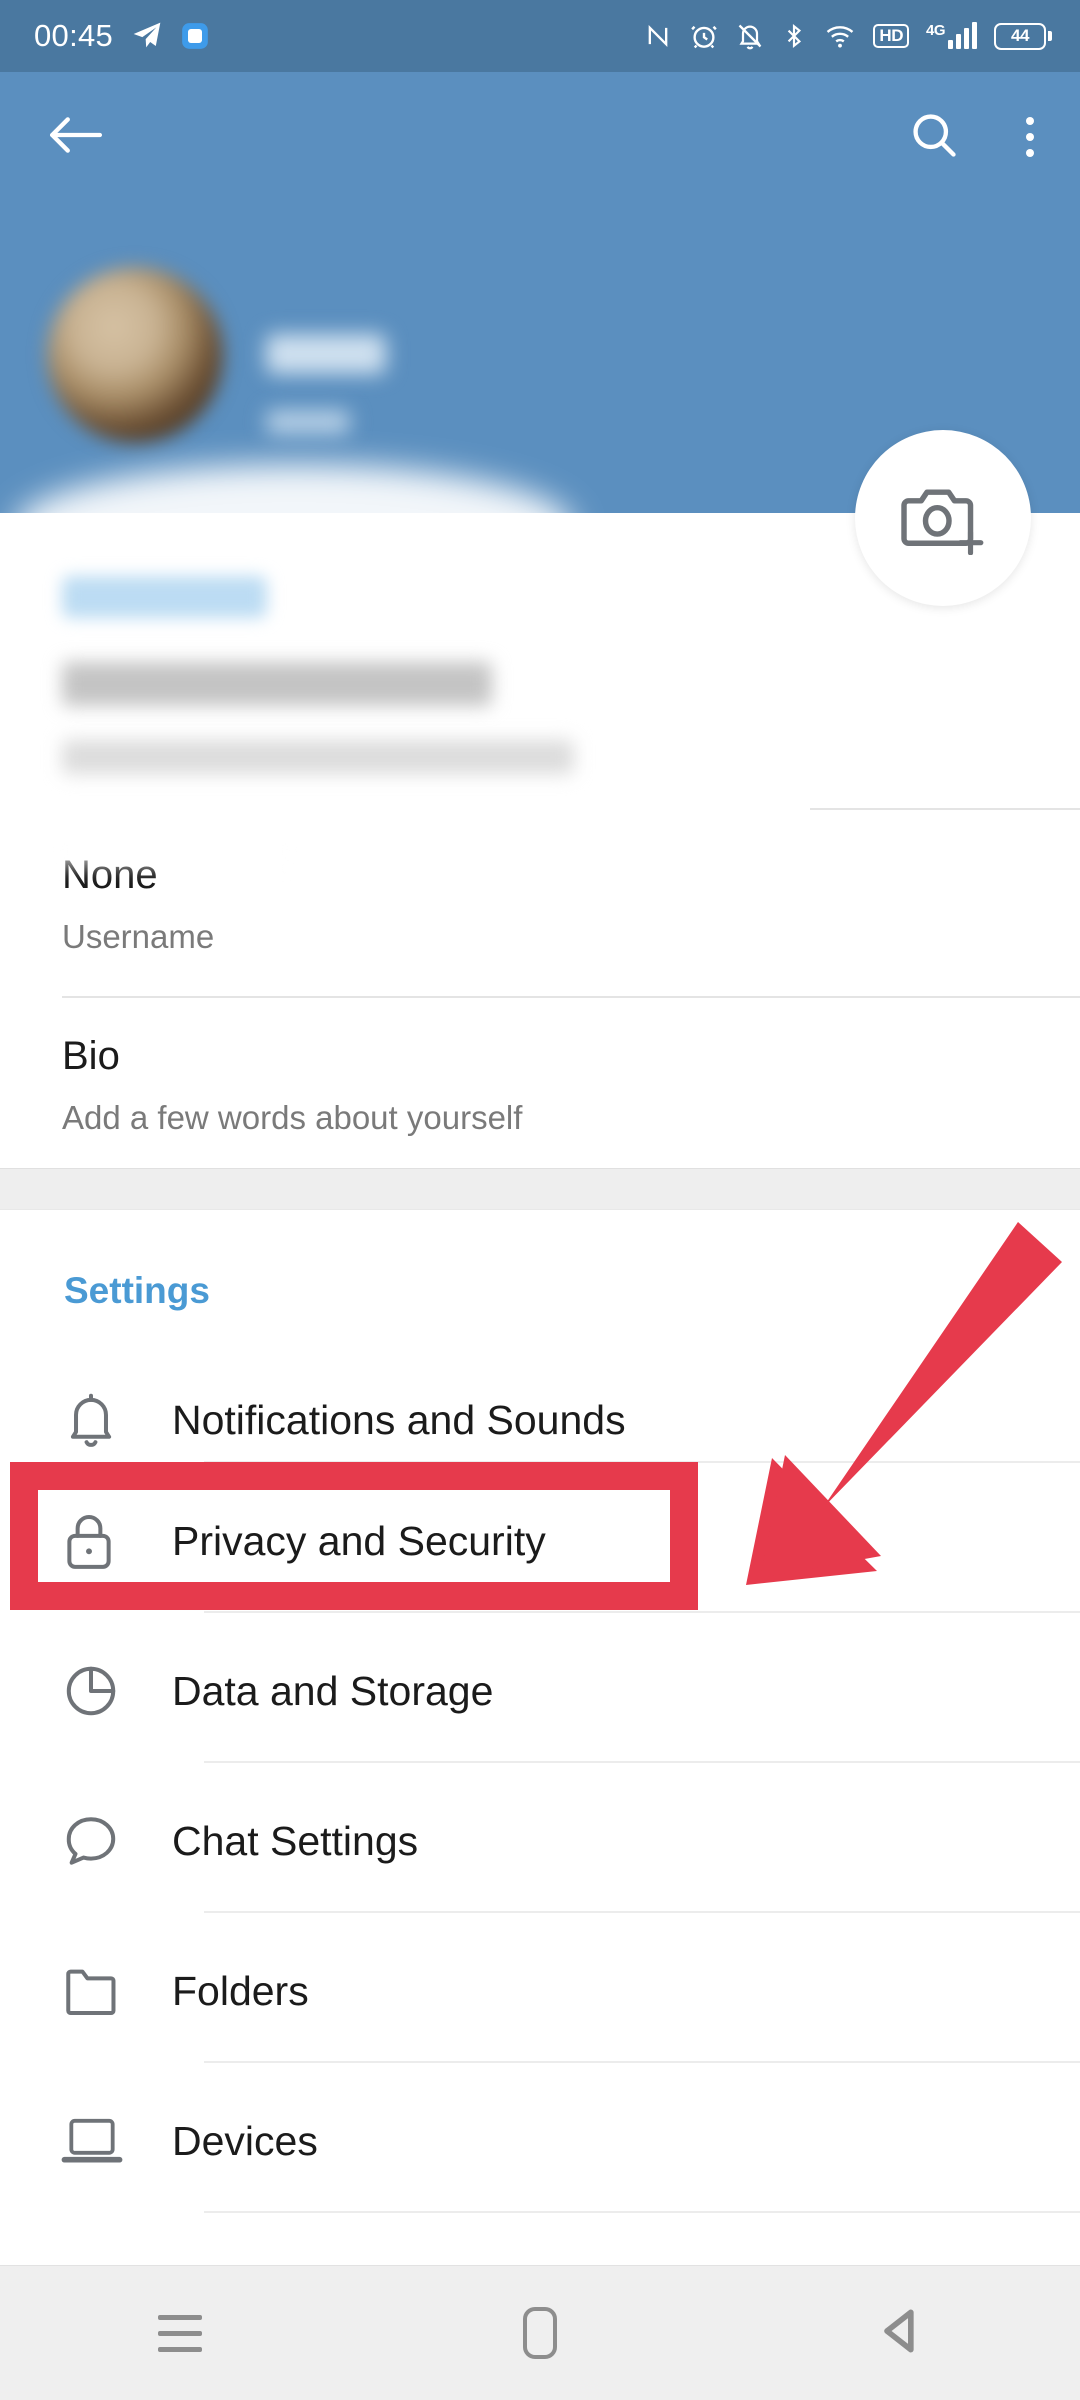  Describe the element at coordinates (1030, 137) in the screenshot. I see `overflow-menu-icon` at that location.